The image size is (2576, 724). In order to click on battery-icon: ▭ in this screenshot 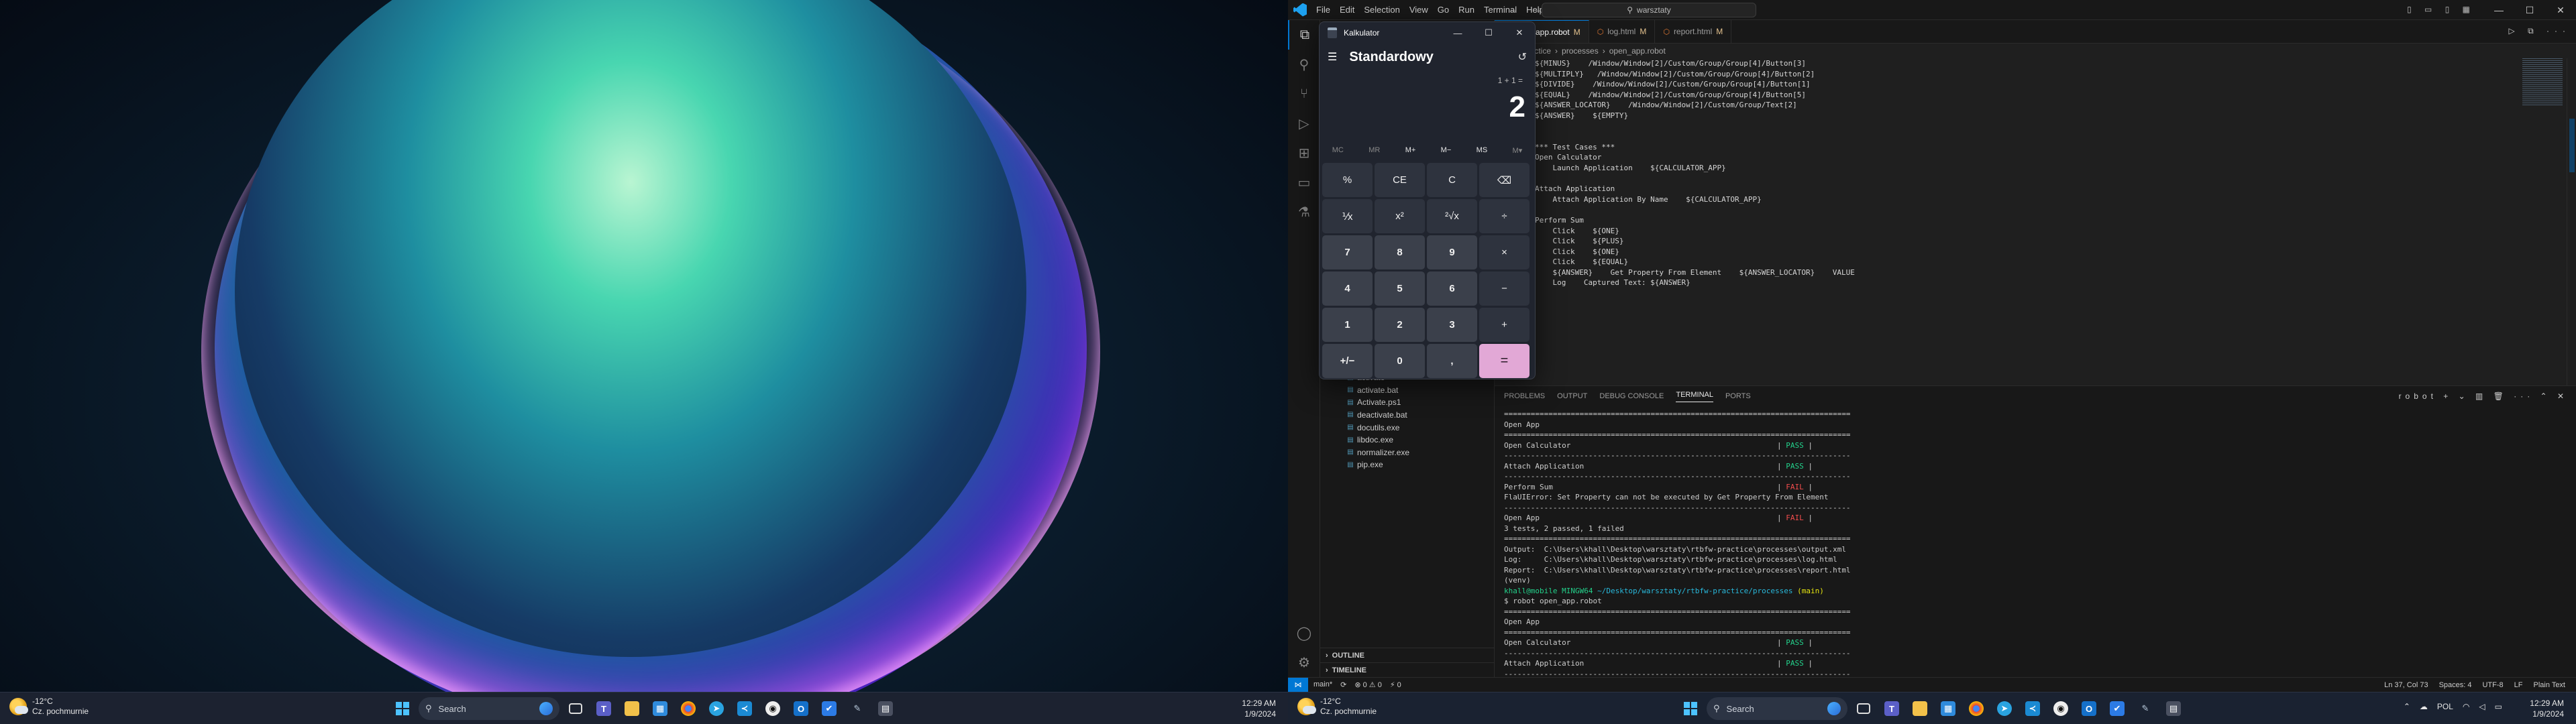, I will do `click(2498, 707)`.